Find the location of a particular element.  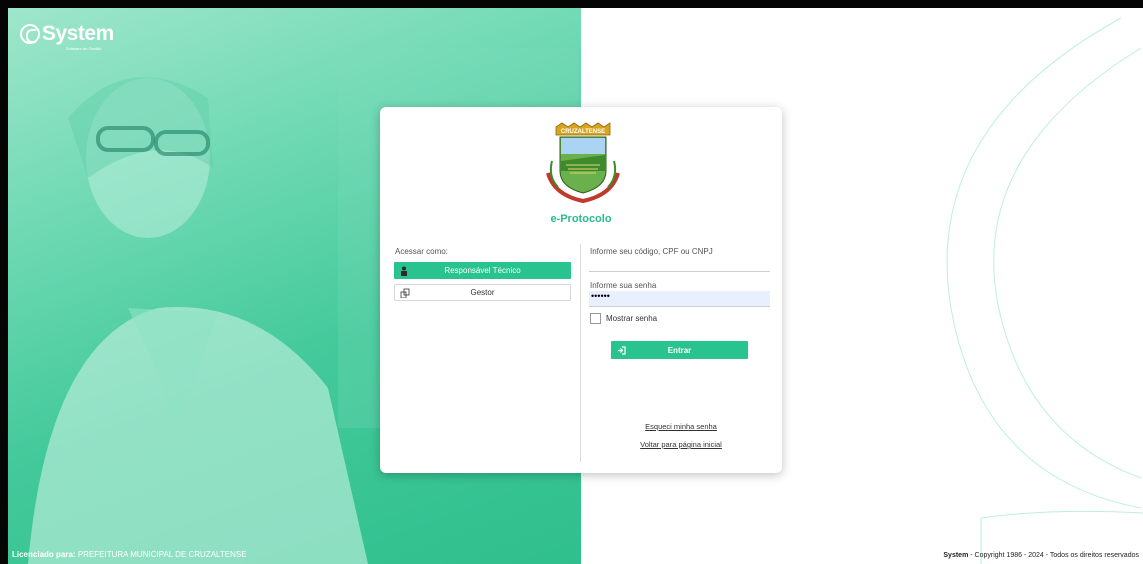

app-title: e-Protocolo is located at coordinates (581, 219).